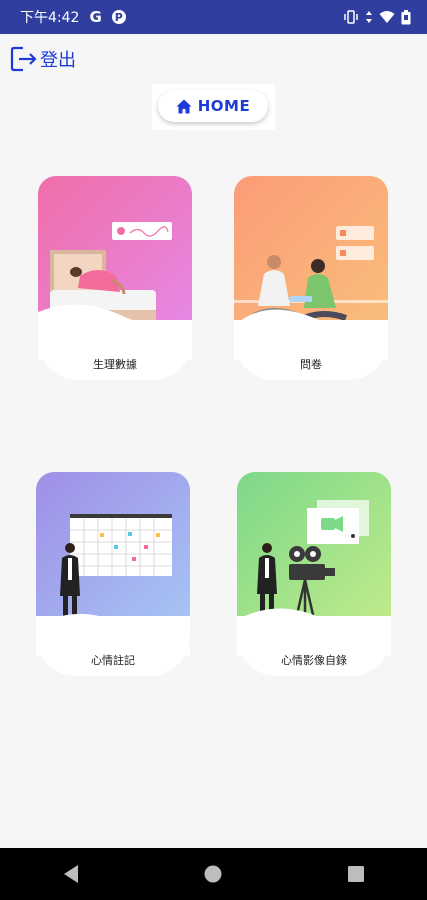 This screenshot has width=427, height=900. Describe the element at coordinates (184, 106) in the screenshot. I see `home-icon` at that location.